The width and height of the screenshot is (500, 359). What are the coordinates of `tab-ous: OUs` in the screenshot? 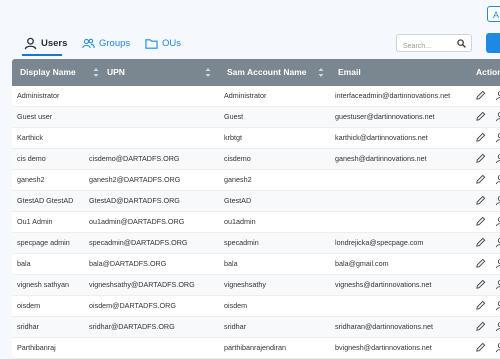 It's located at (163, 43).